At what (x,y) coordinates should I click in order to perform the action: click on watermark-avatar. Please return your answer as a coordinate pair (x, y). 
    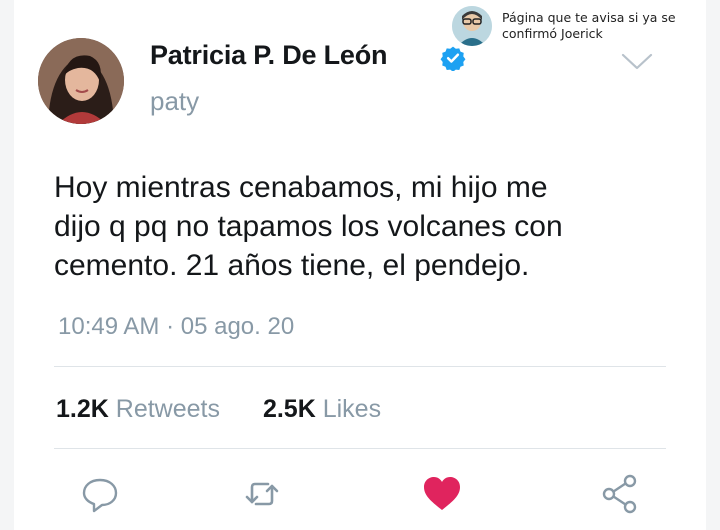
    Looking at the image, I should click on (472, 26).